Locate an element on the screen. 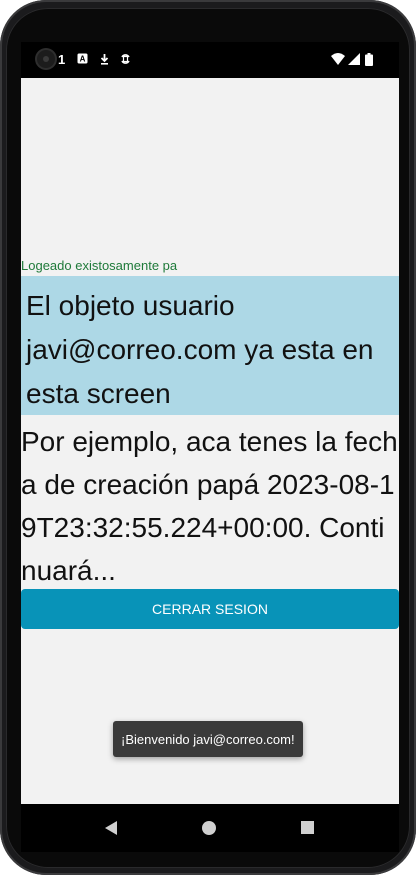 Image resolution: width=416 pixels, height=875 pixels. notification-a-icon: A is located at coordinates (82, 60).